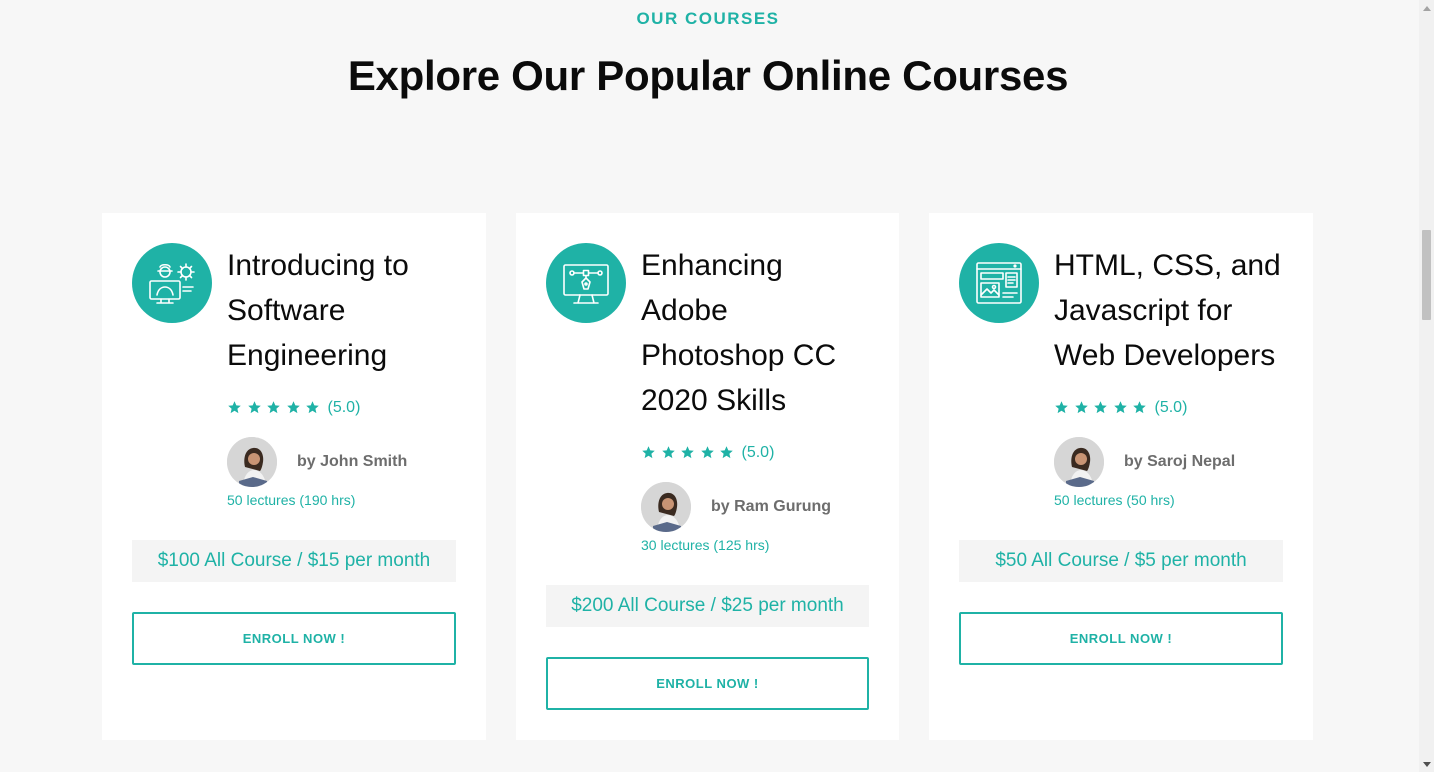 The image size is (1434, 772). I want to click on scroll-up-arrow-icon, so click(1426, 8).